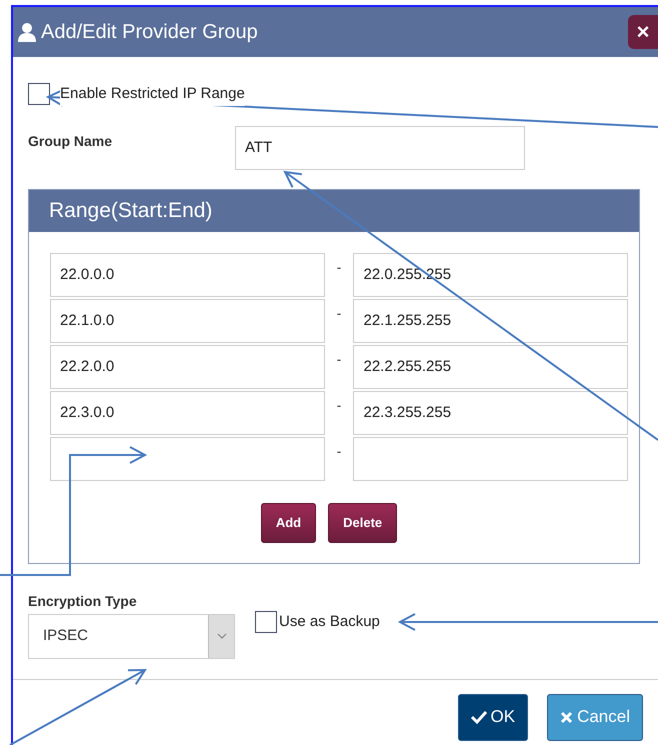 The height and width of the screenshot is (745, 658). I want to click on add-button: Add, so click(288, 522).